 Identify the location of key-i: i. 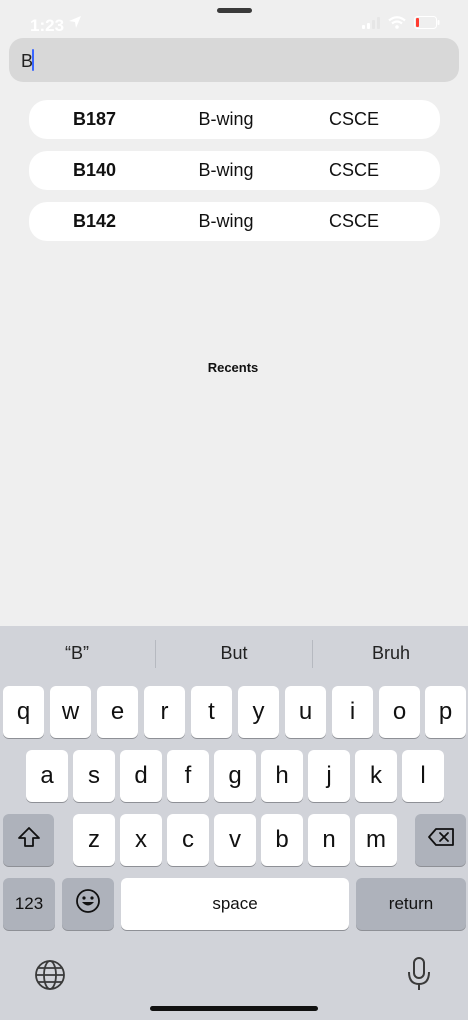
(352, 712).